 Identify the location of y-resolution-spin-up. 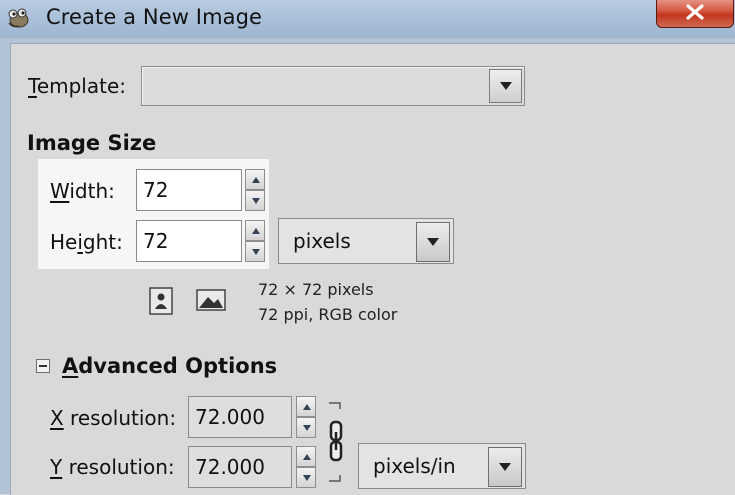
(306, 456).